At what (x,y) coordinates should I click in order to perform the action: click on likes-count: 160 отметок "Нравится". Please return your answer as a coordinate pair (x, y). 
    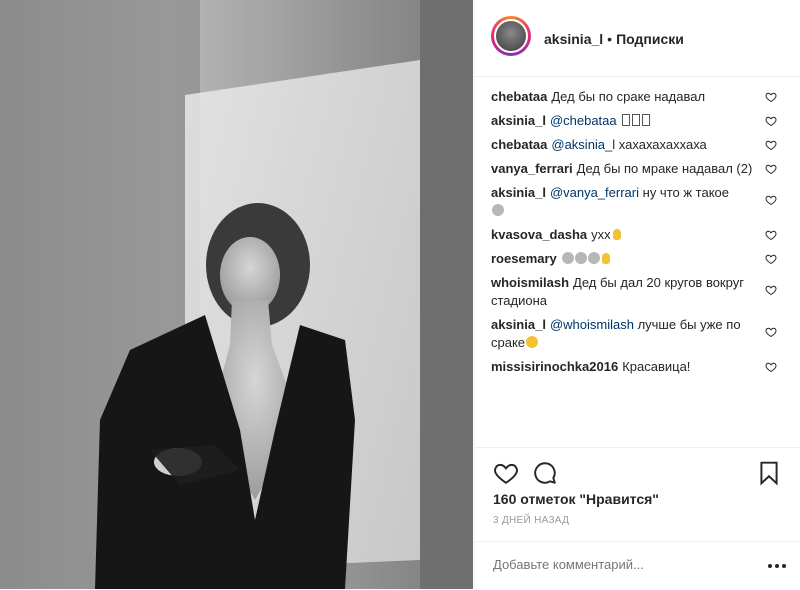
    Looking at the image, I should click on (576, 499).